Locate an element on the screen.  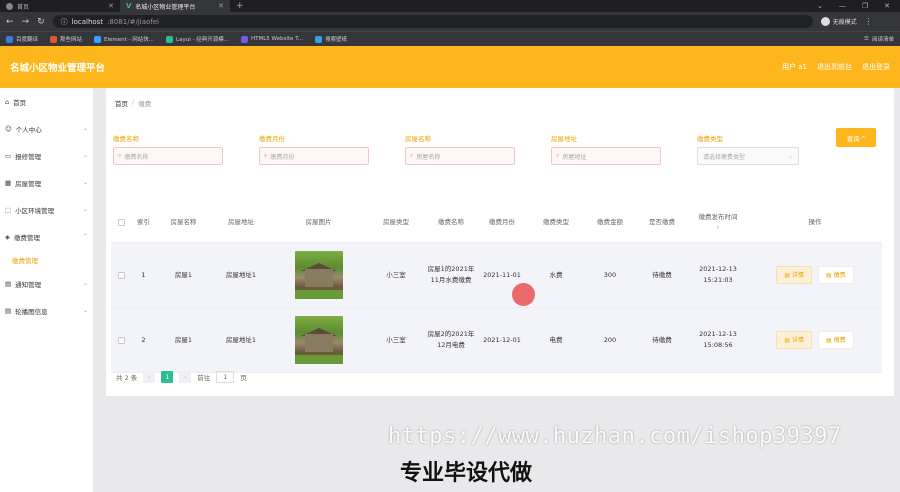
fee-month-input: ⌕ 缴费月份 is located at coordinates (314, 156).